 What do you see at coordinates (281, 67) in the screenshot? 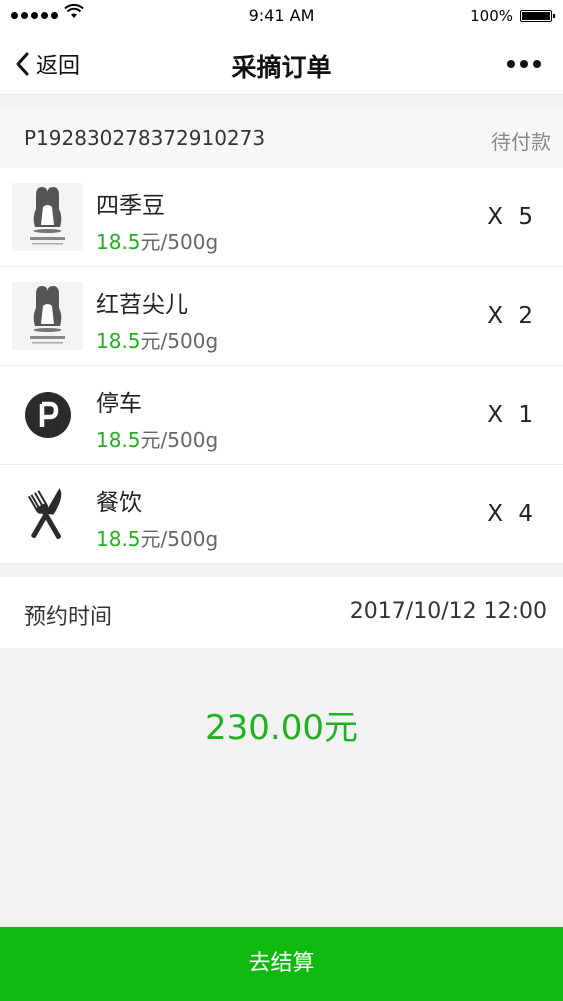
I see `page-title: 采摘订单` at bounding box center [281, 67].